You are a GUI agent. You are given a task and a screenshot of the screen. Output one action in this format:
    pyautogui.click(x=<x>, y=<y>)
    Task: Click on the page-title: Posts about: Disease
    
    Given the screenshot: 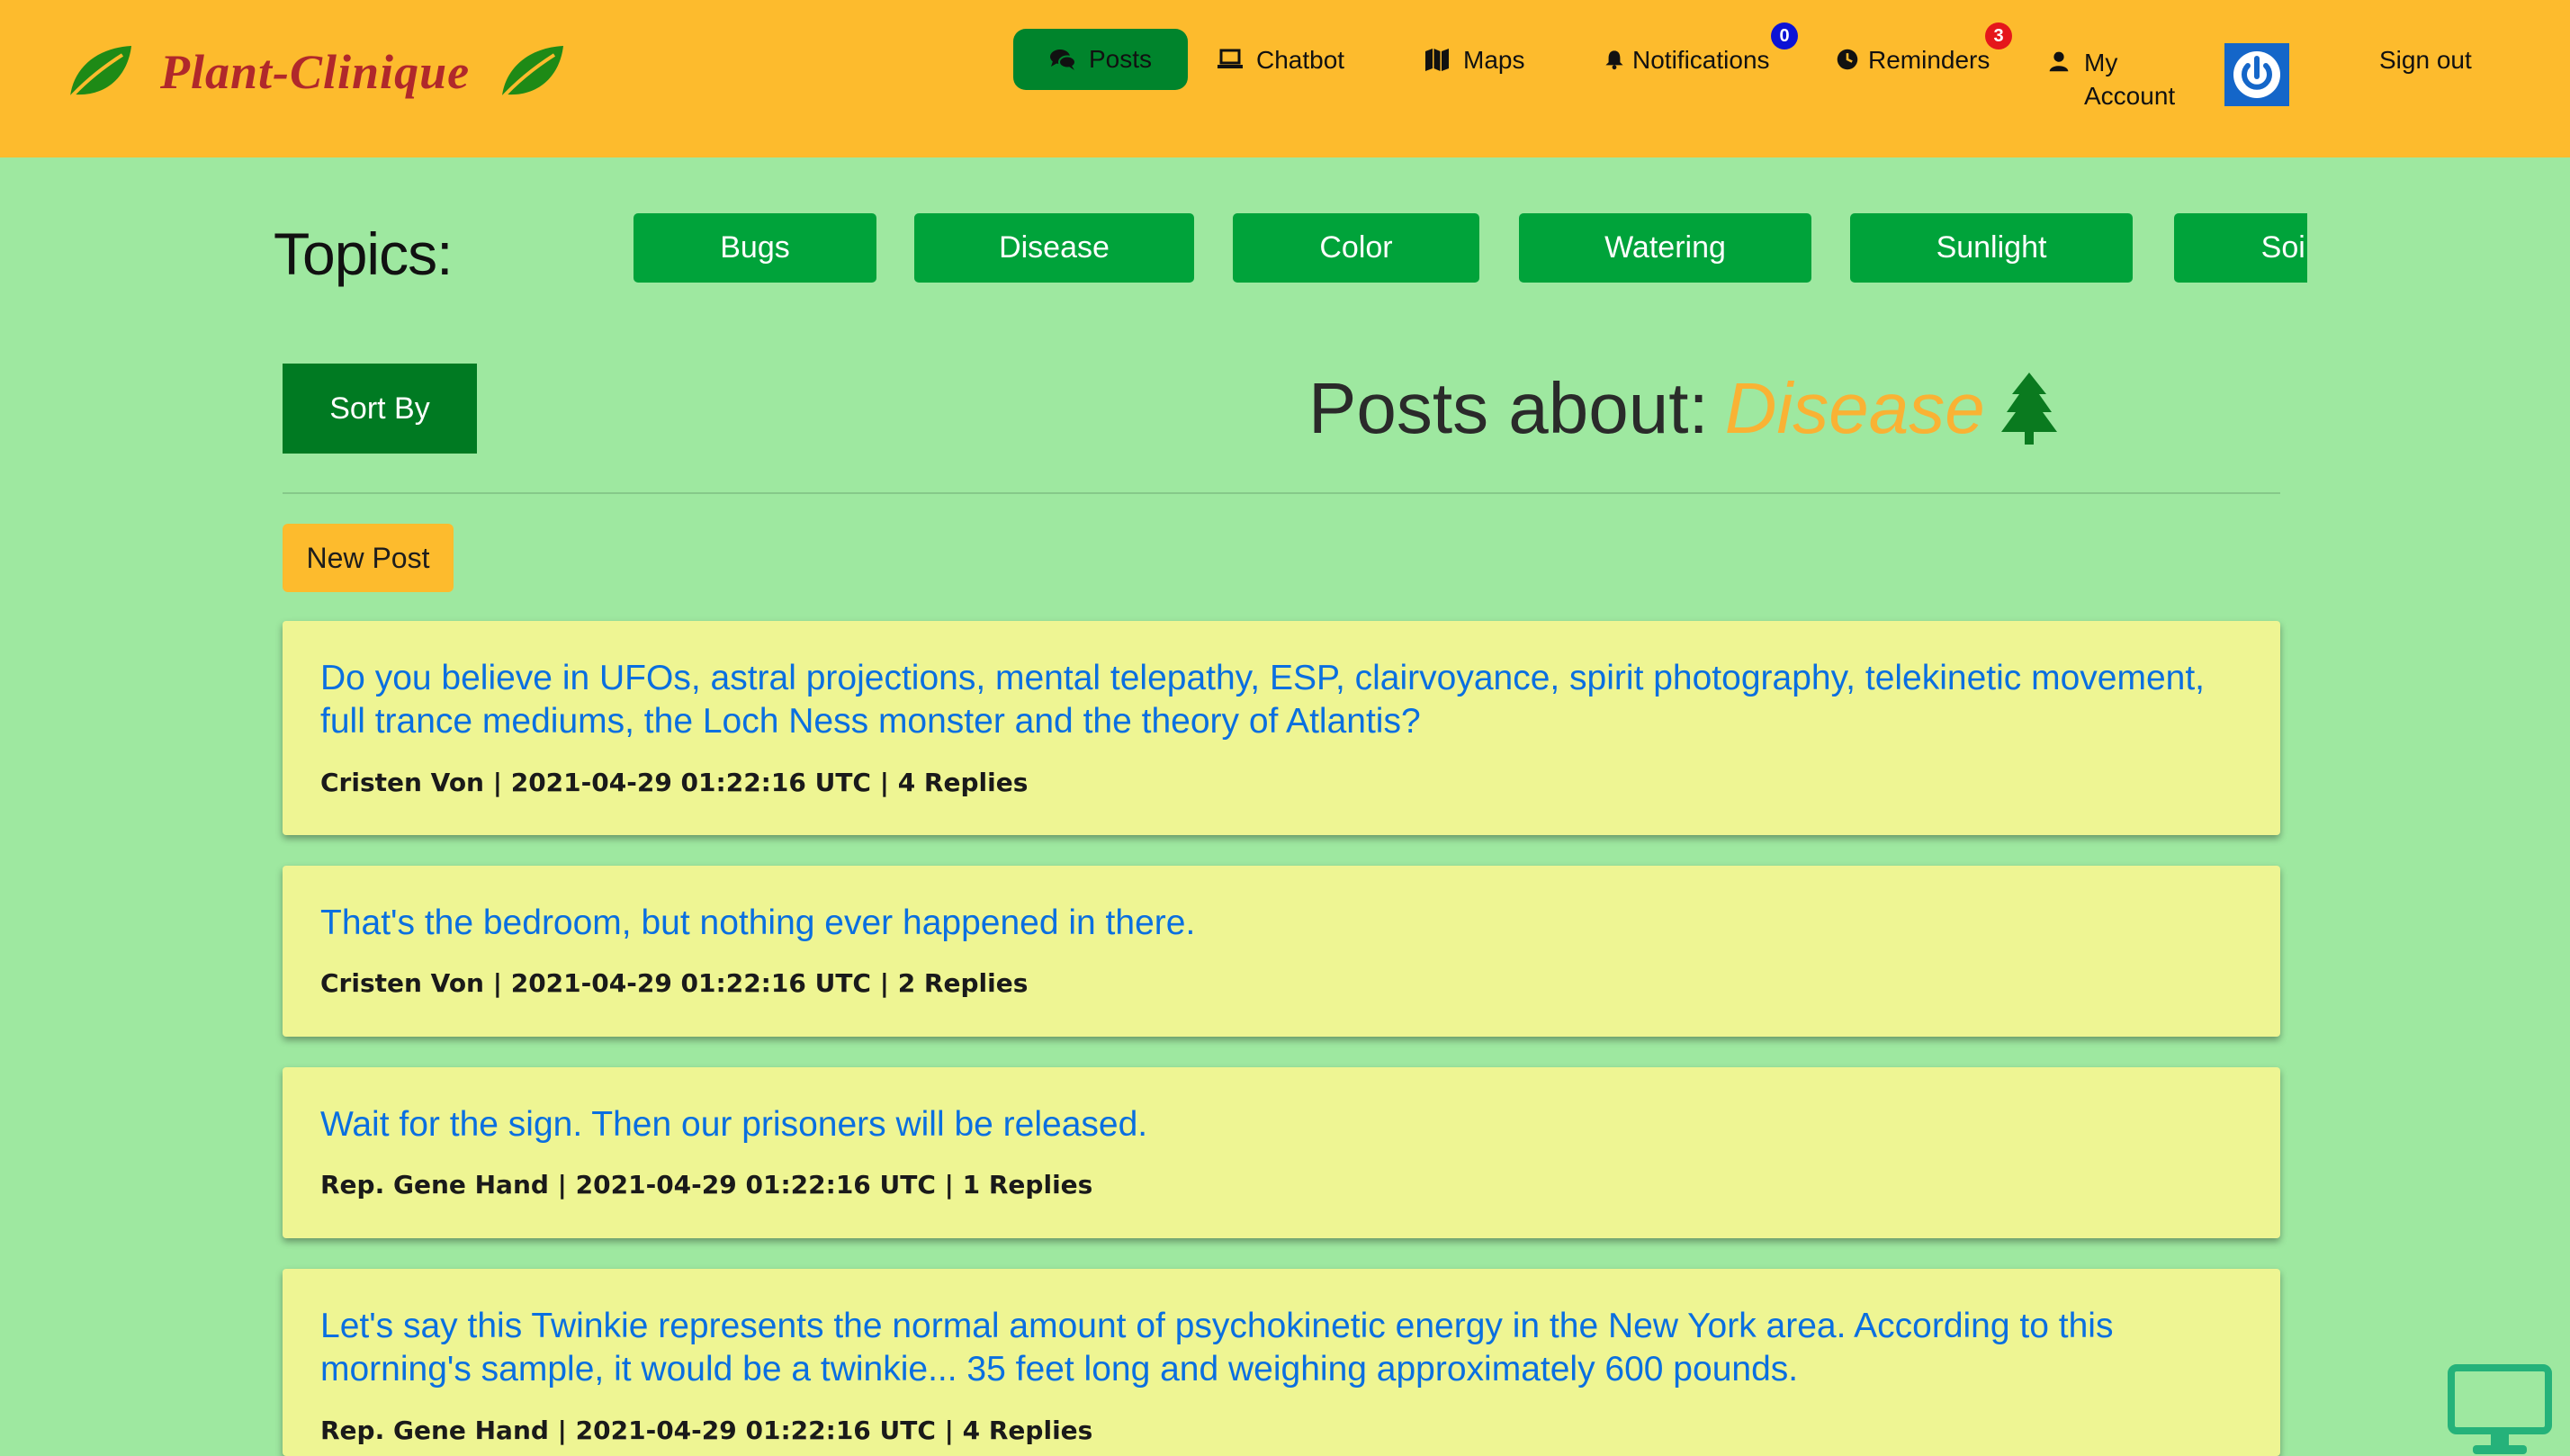 What is the action you would take?
    pyautogui.click(x=1683, y=408)
    